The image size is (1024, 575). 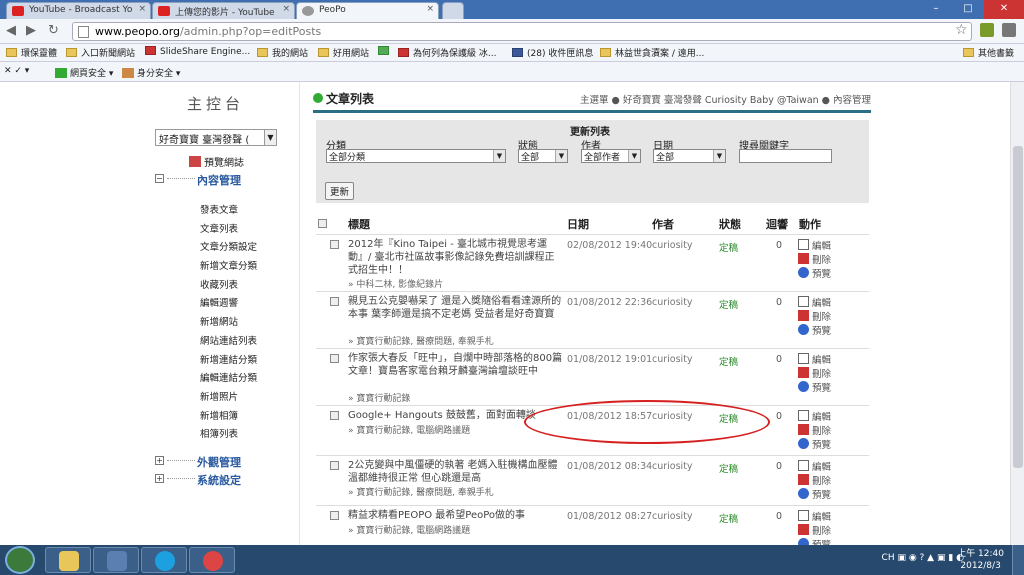 What do you see at coordinates (785, 156) in the screenshot?
I see `keyword-input` at bounding box center [785, 156].